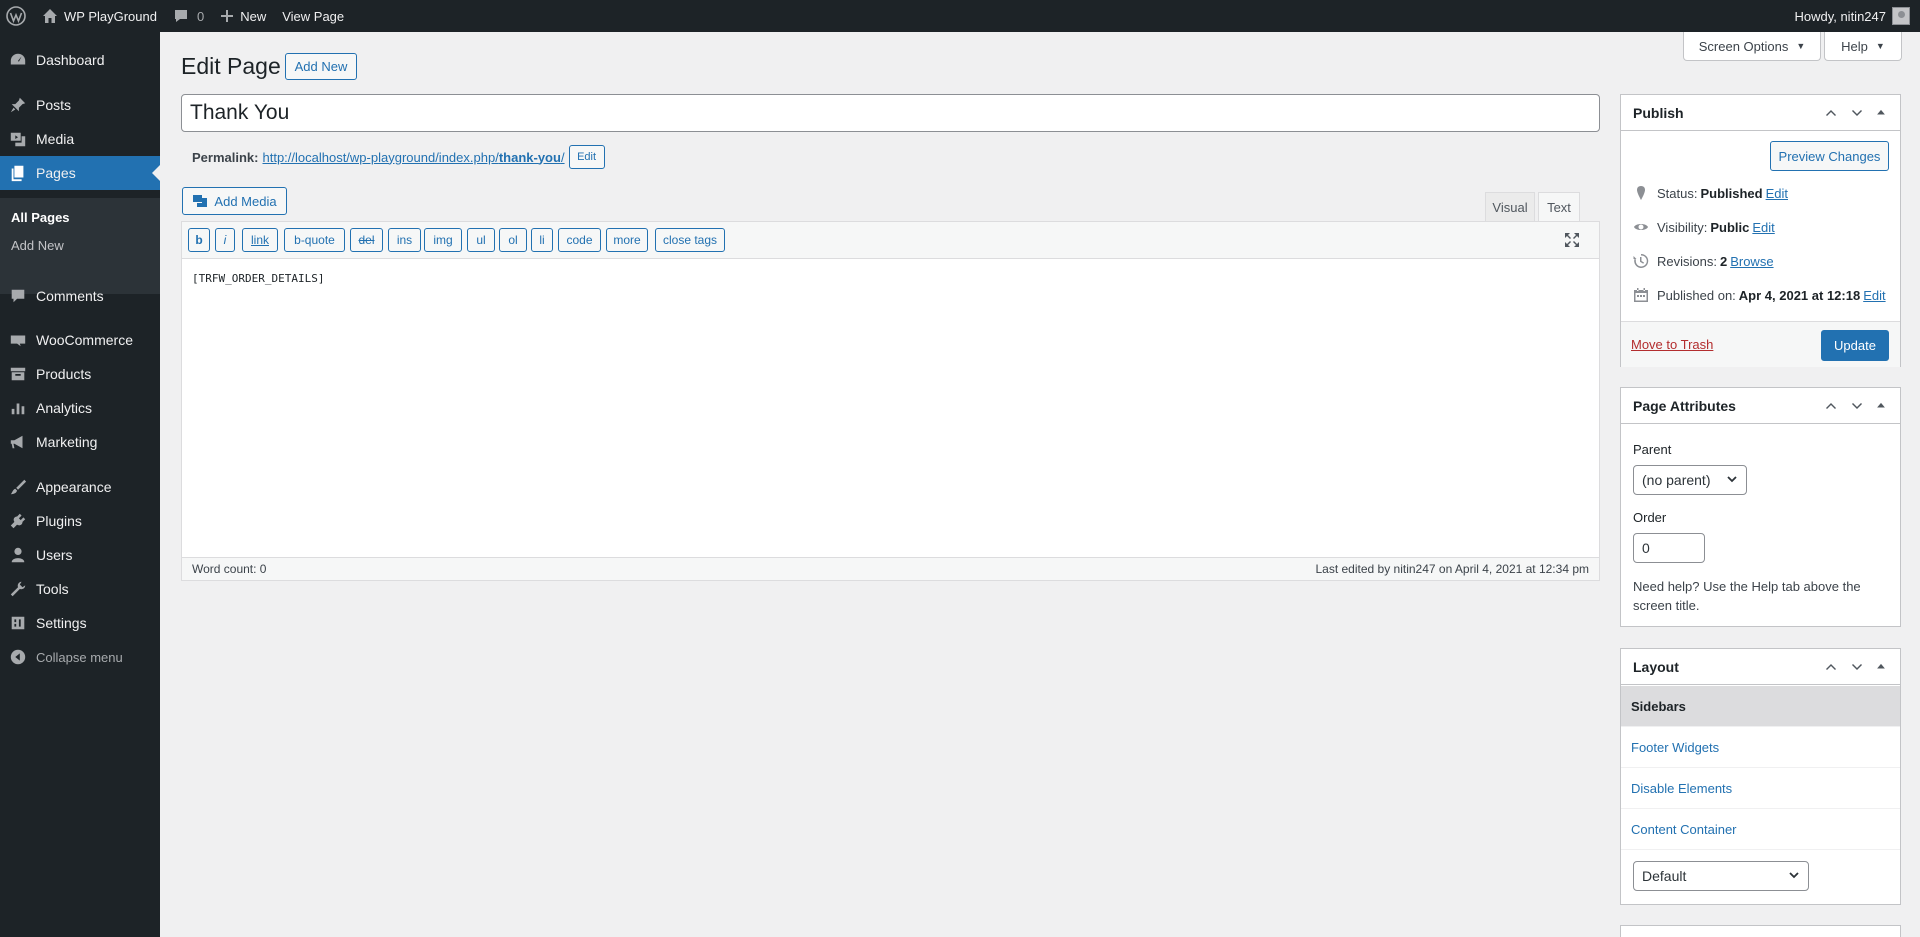 The height and width of the screenshot is (937, 1920). I want to click on sidebar-item-appearance: Appearance, so click(80, 487).